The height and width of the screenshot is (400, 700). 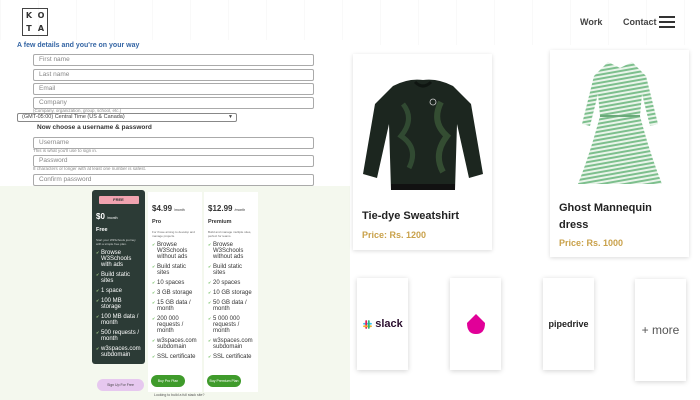 What do you see at coordinates (173, 75) in the screenshot?
I see `last-name-field: Last name` at bounding box center [173, 75].